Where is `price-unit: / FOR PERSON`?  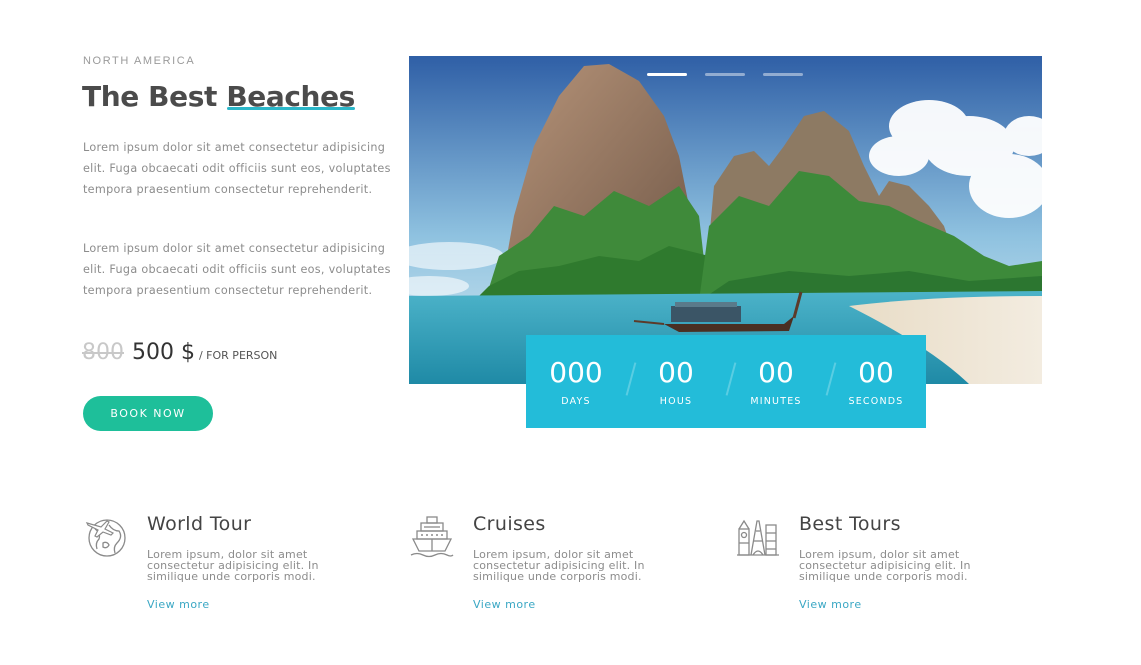
price-unit: / FOR PERSON is located at coordinates (238, 355).